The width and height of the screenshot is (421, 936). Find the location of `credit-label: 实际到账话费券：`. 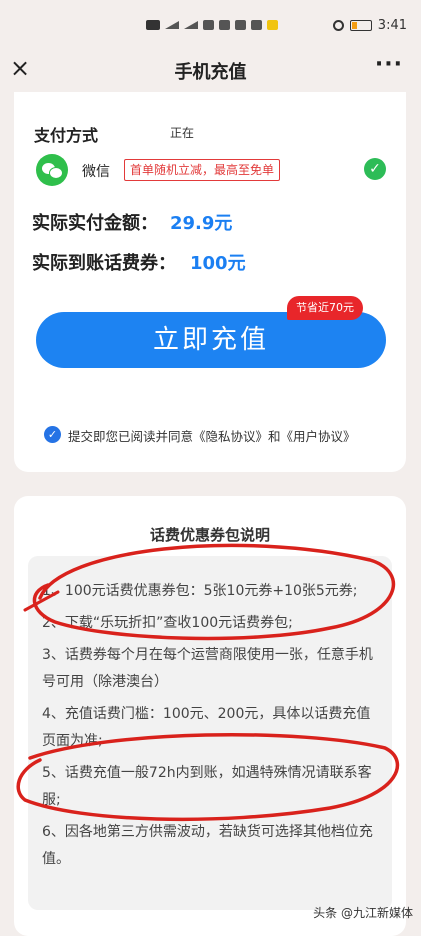

credit-label: 实际到账话费券： is located at coordinates (104, 263).